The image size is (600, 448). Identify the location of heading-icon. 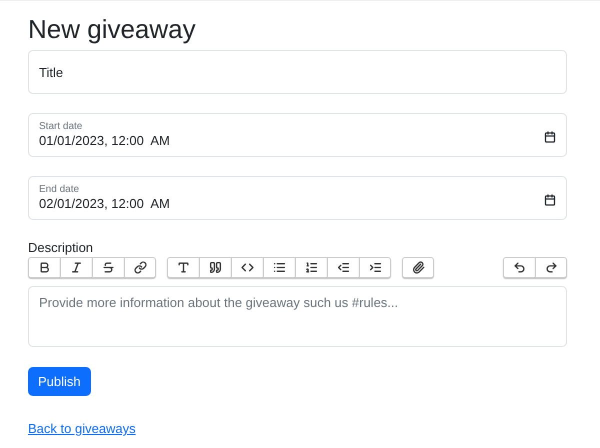
(183, 267).